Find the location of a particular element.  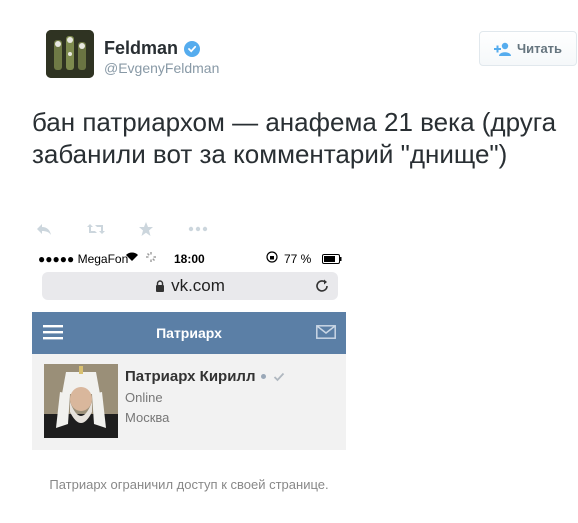

vk-header-title: Патриарх is located at coordinates (189, 333).